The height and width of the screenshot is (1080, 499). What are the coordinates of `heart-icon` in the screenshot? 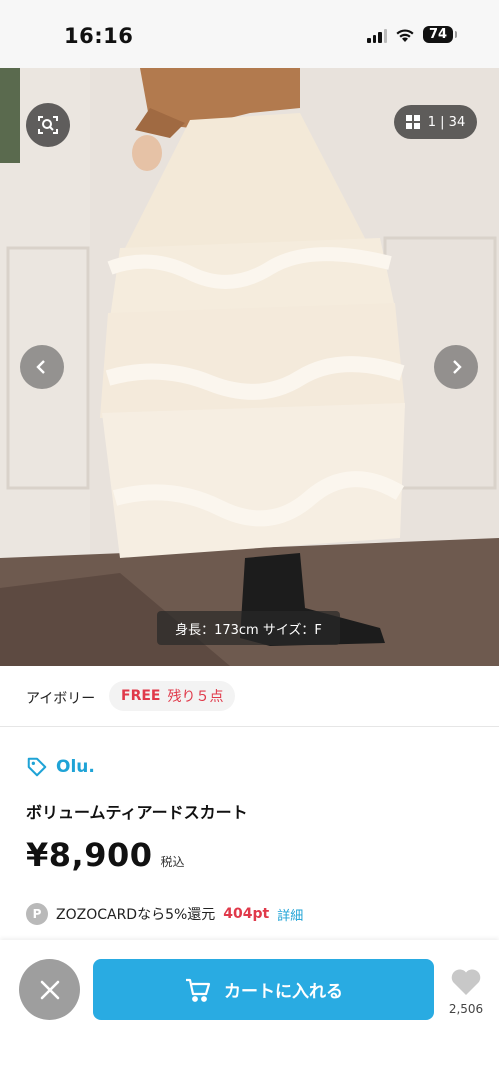 It's located at (466, 982).